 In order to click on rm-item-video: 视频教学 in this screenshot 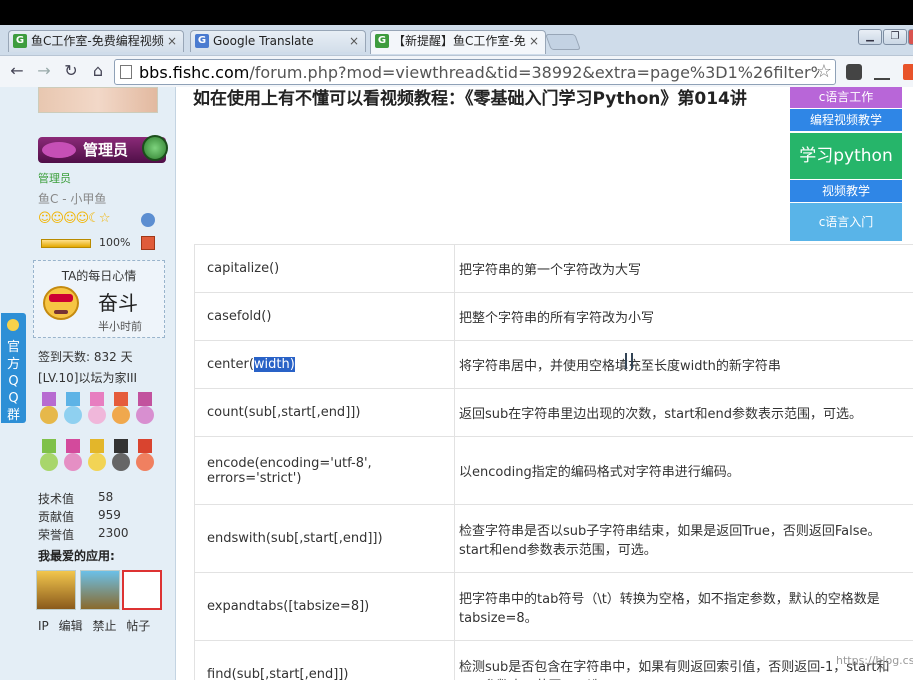, I will do `click(846, 191)`.